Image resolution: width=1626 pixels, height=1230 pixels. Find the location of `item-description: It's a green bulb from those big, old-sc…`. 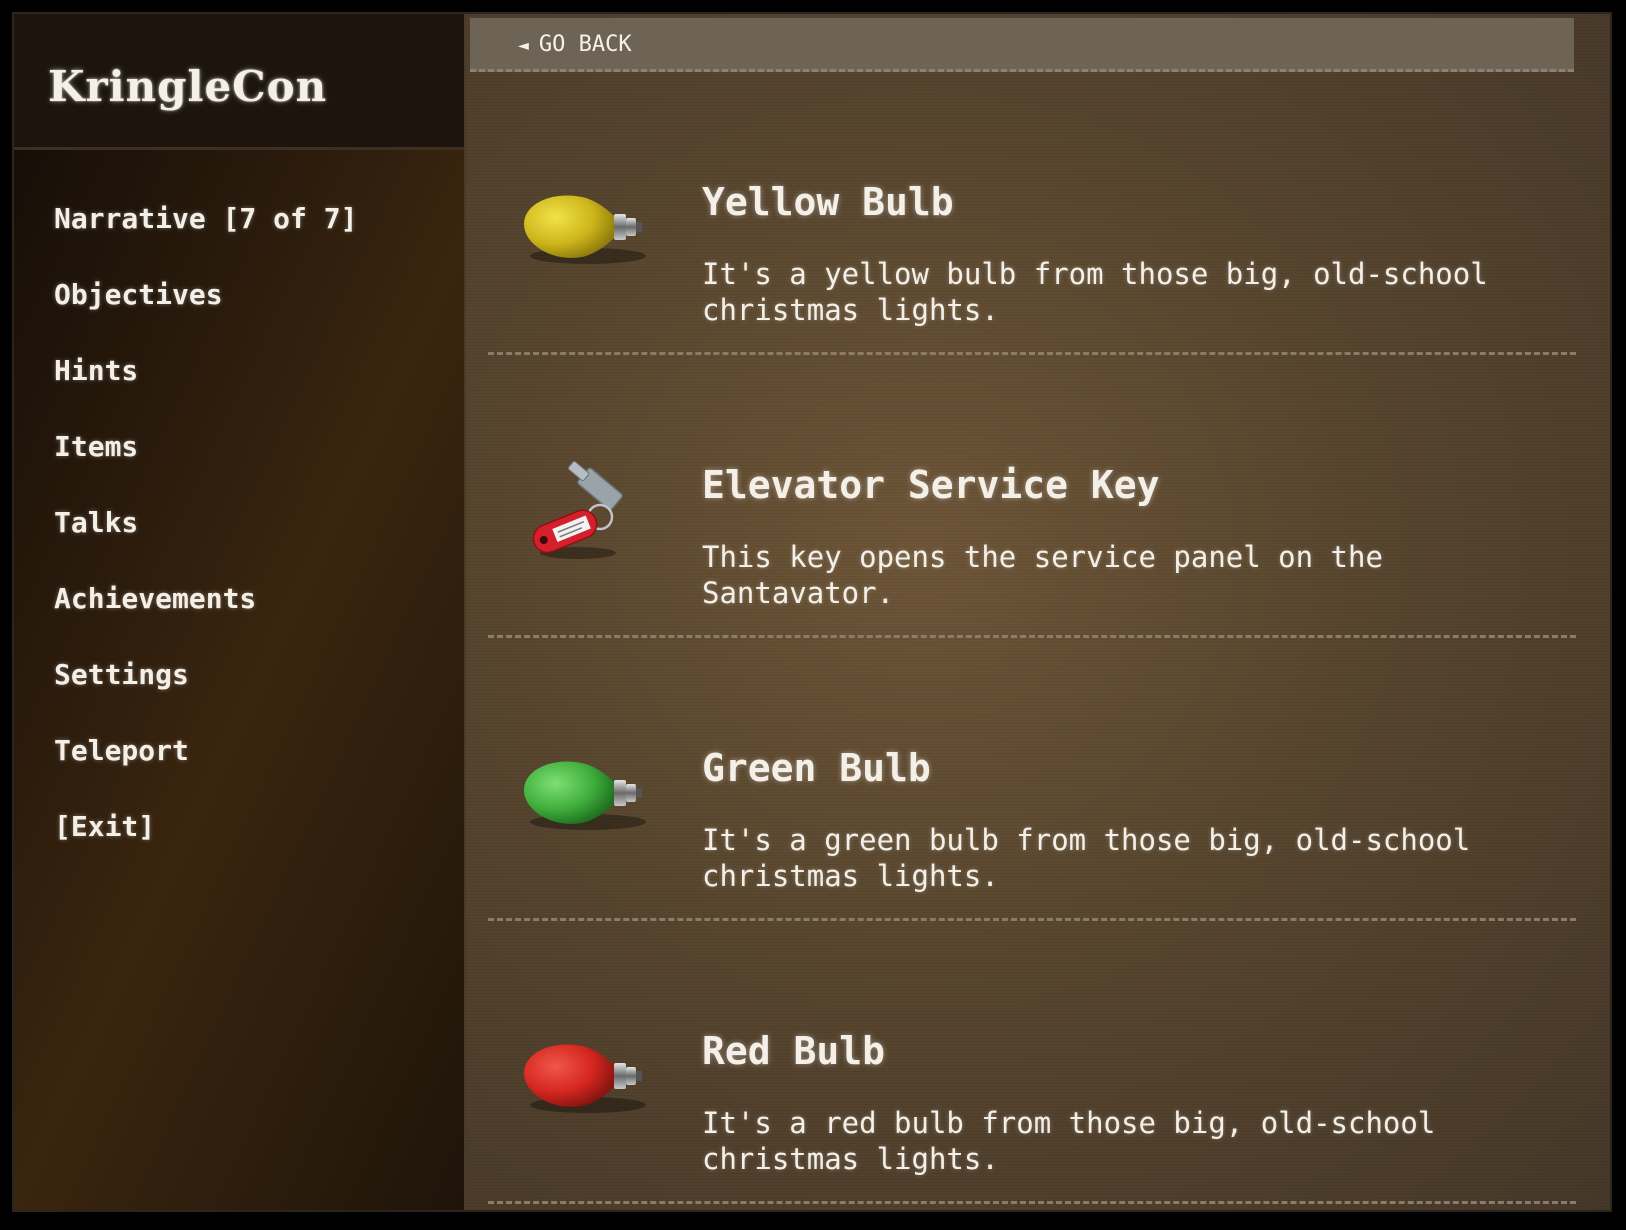

item-description: It's a green bulb from those big, old-sc… is located at coordinates (1086, 858).